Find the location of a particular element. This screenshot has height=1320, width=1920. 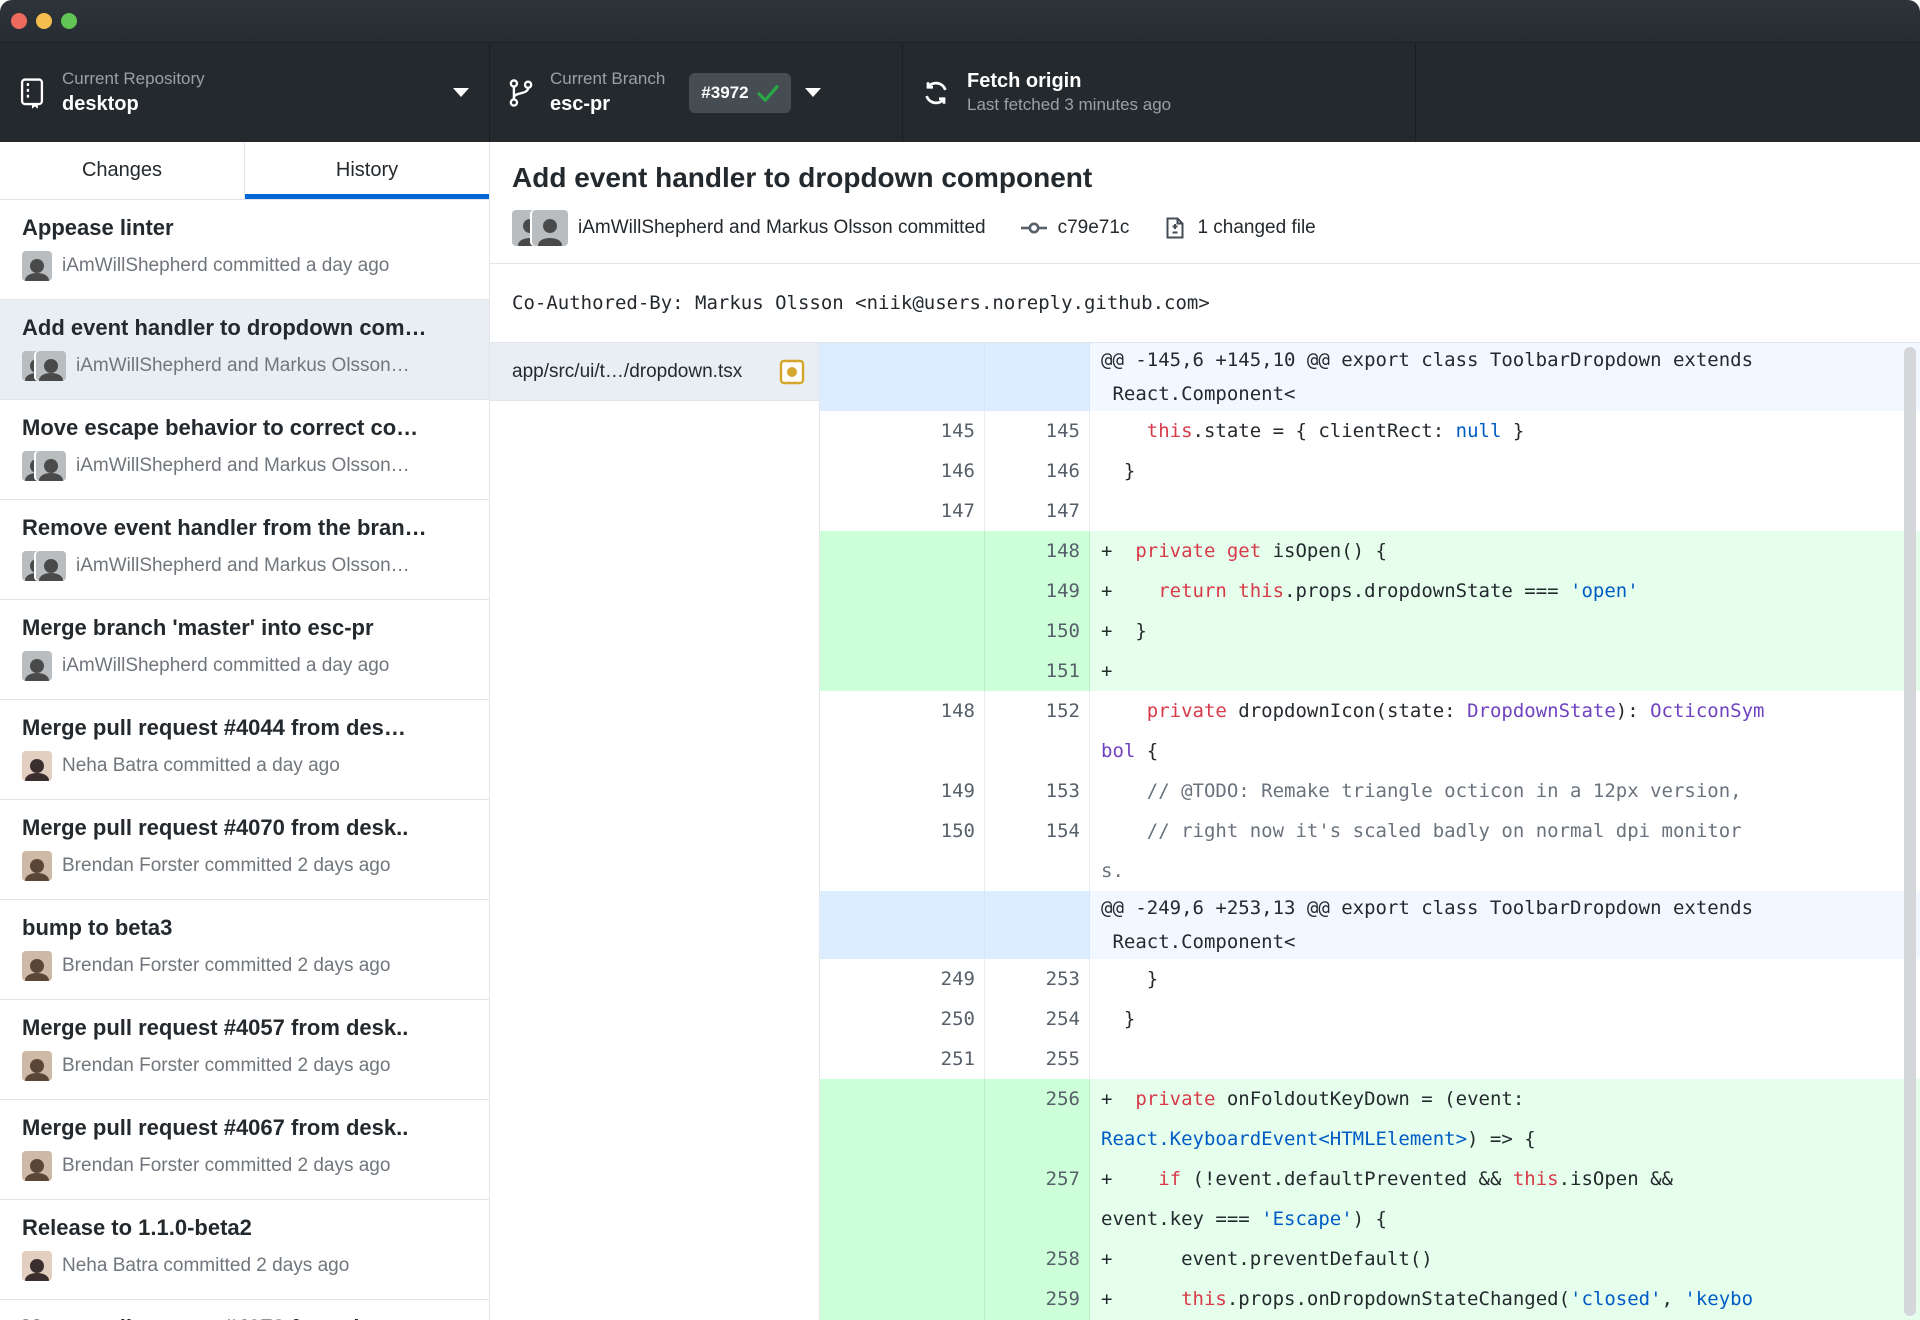

new-line-number: 153 is located at coordinates (1037, 791).